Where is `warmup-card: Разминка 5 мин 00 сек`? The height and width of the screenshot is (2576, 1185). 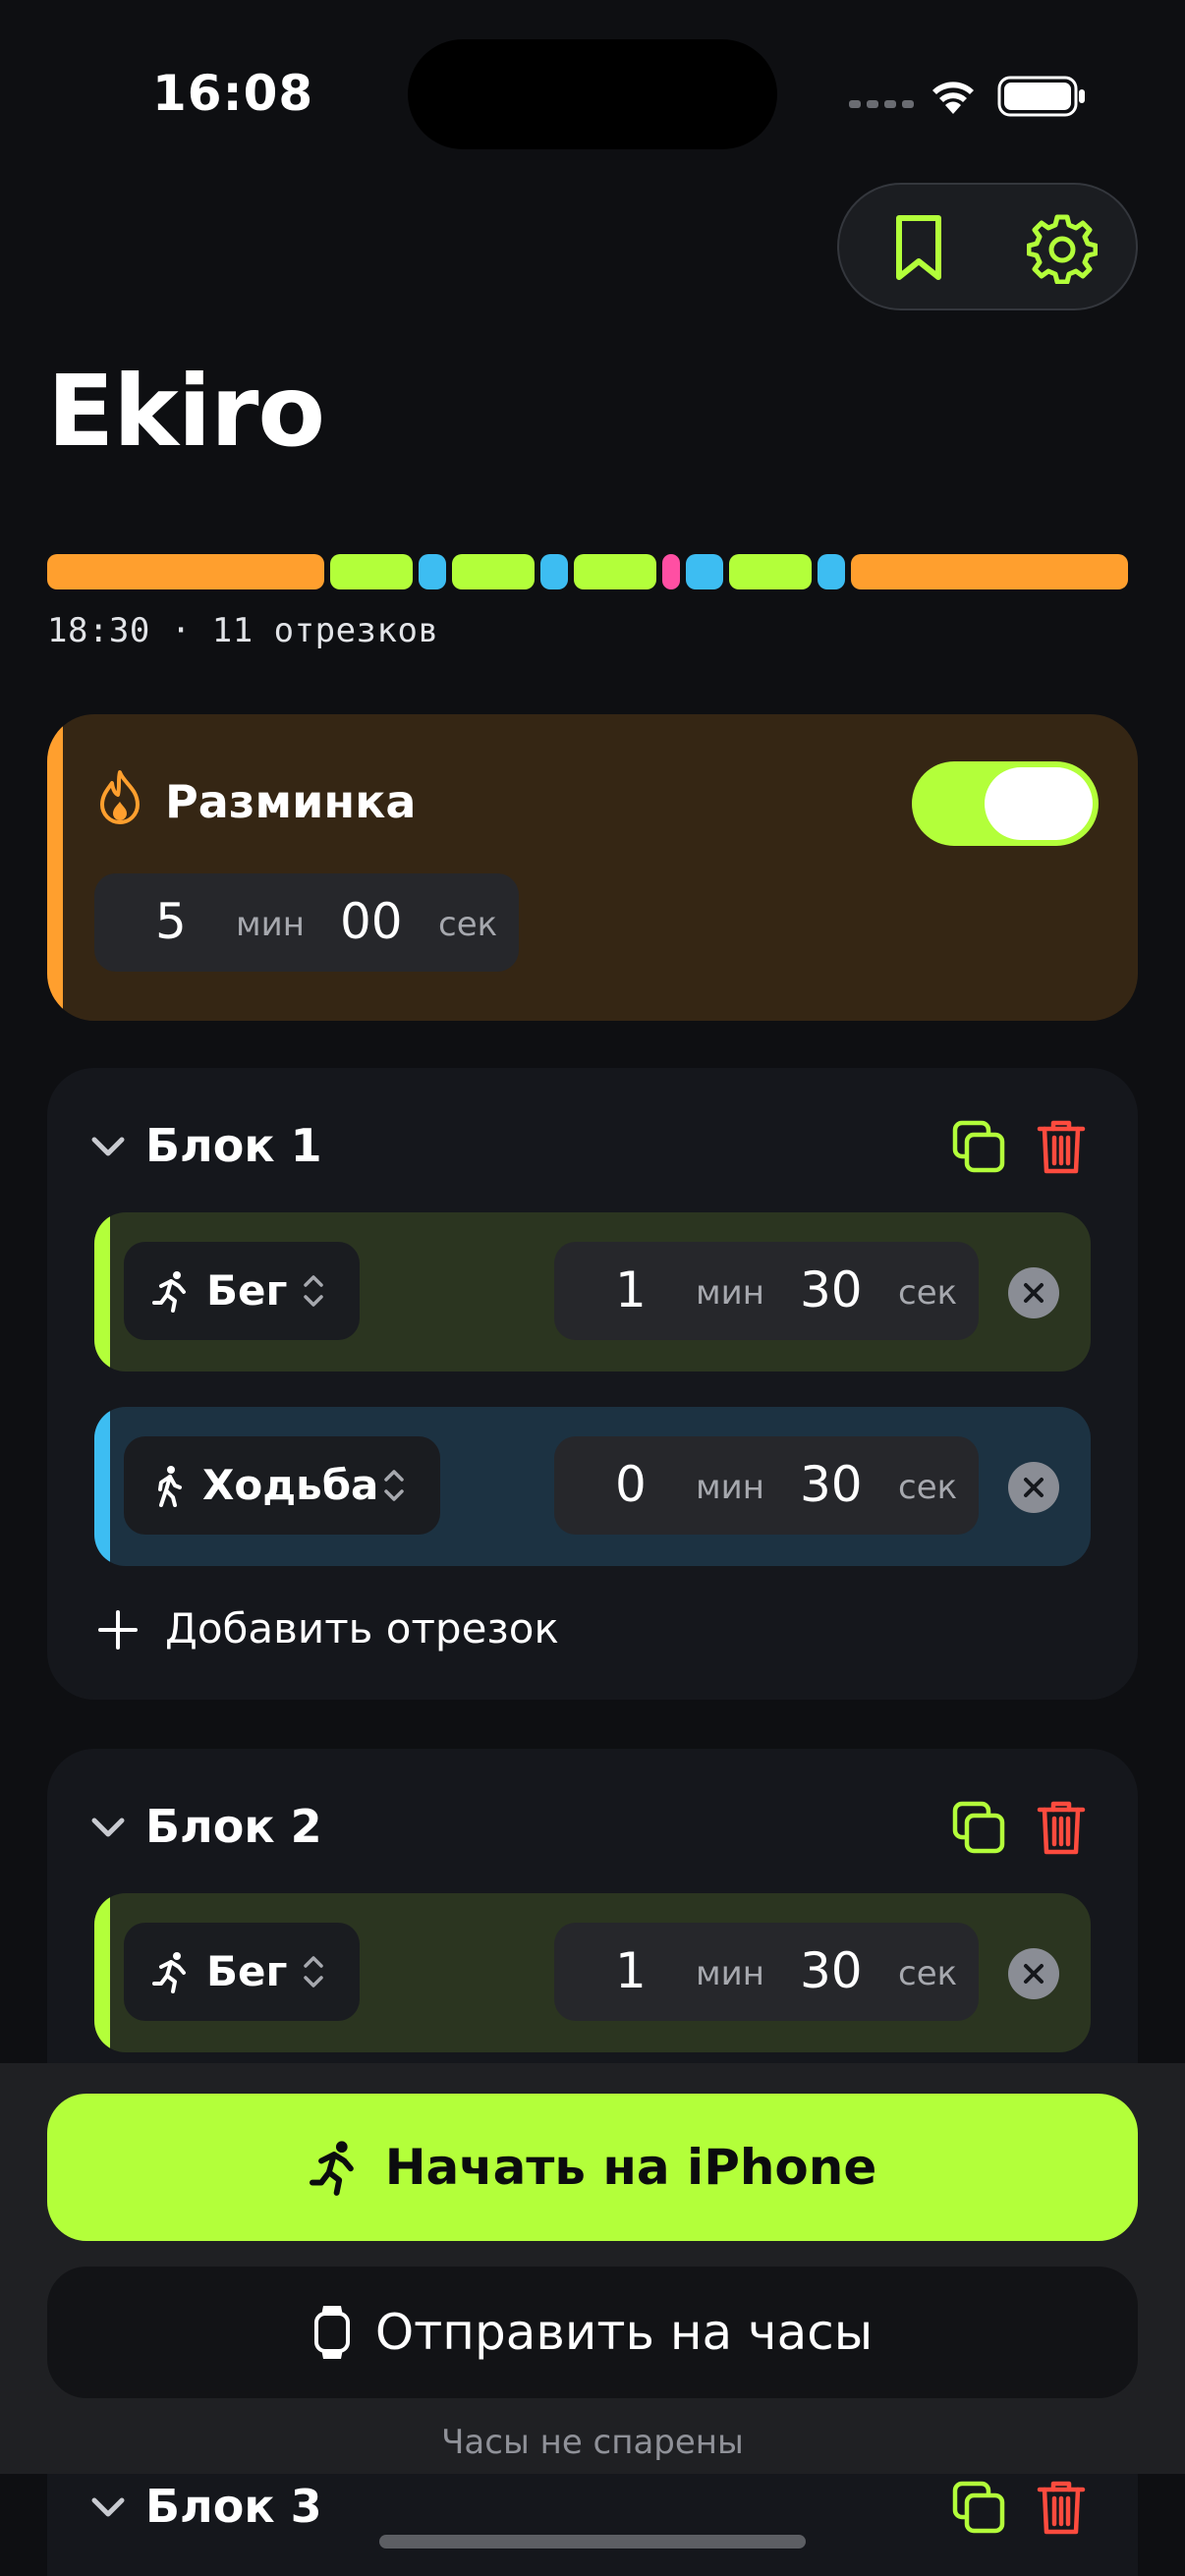 warmup-card: Разминка 5 мин 00 сек is located at coordinates (592, 867).